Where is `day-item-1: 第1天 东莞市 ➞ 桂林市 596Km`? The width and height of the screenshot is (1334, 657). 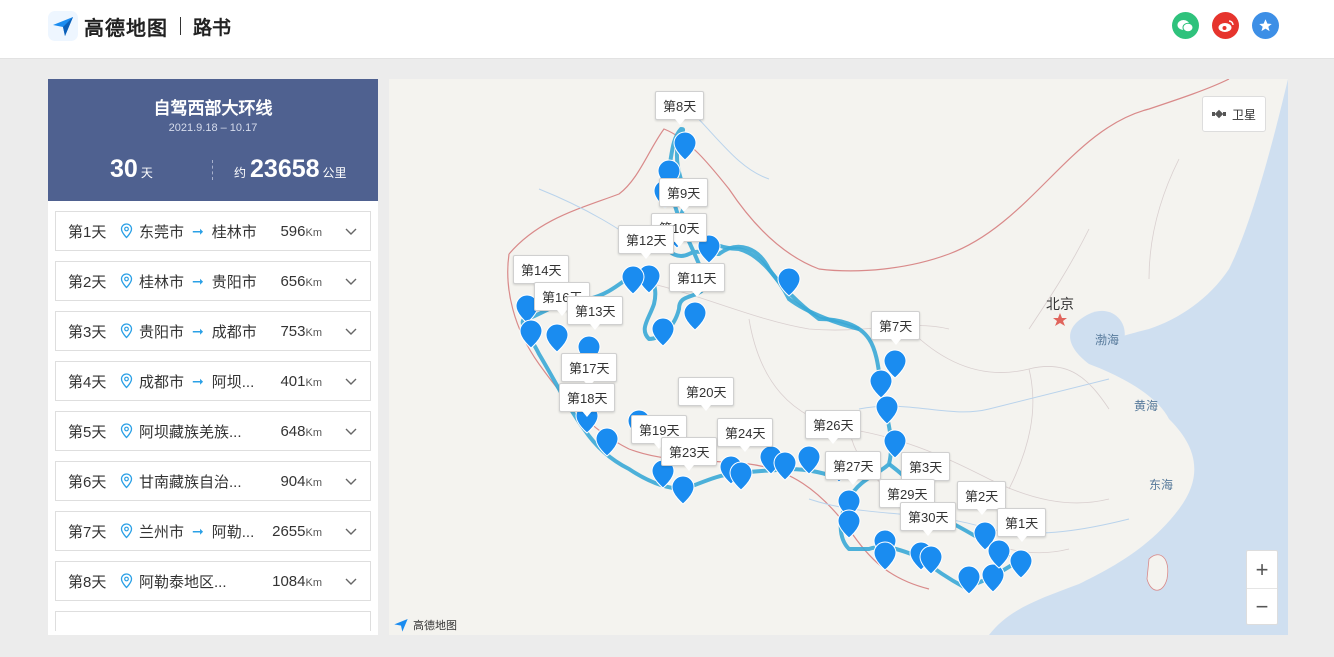
day-item-1: 第1天 东莞市 ➞ 桂林市 596Km is located at coordinates (213, 231).